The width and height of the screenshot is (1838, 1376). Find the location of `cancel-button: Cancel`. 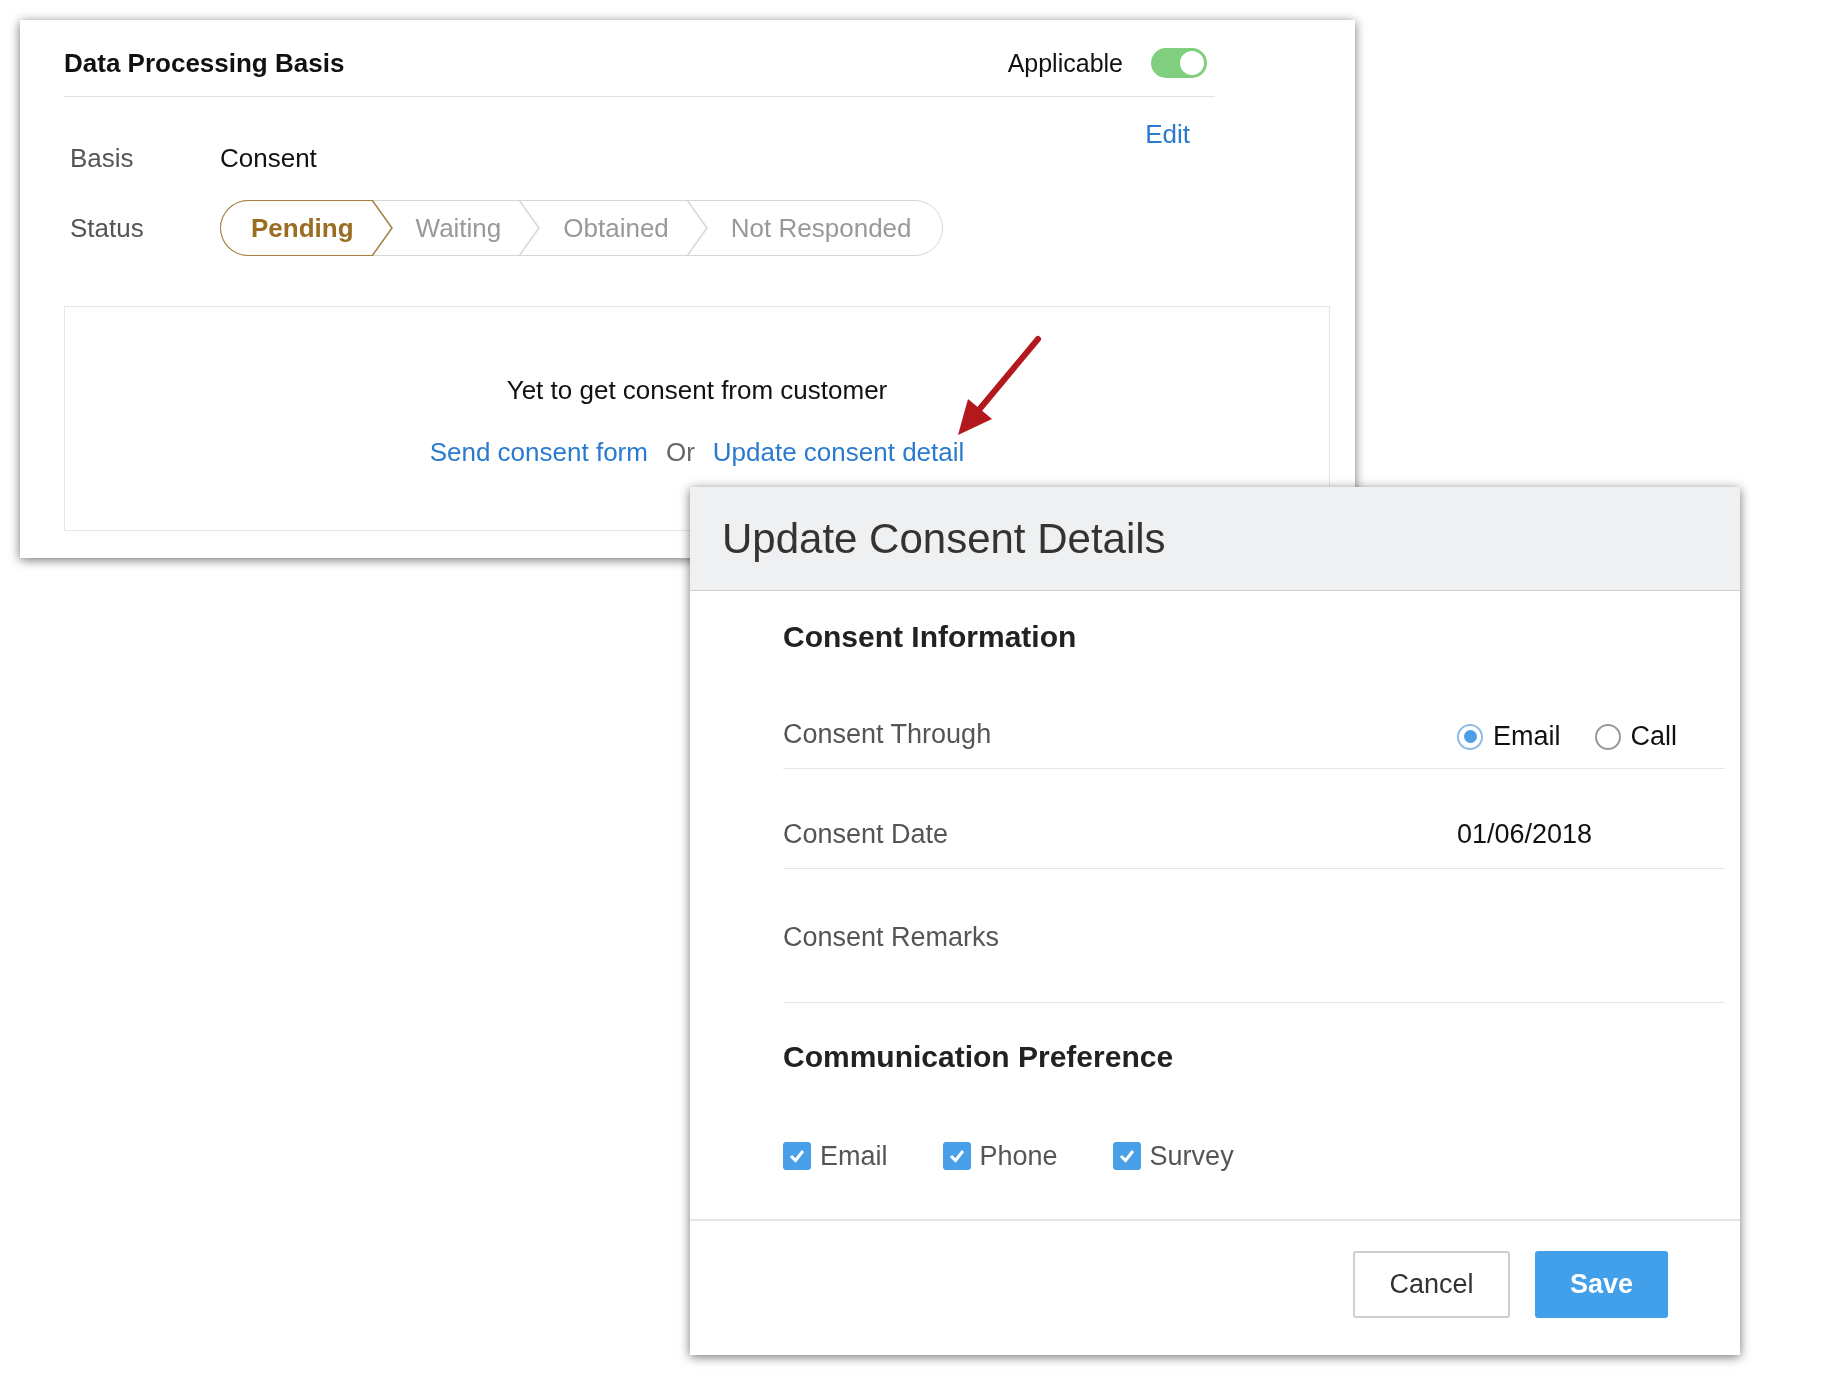

cancel-button: Cancel is located at coordinates (1431, 1284).